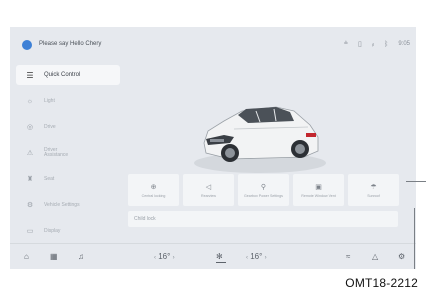 The image size is (426, 292). I want to click on sidebar-item-light: ☼ Light, so click(68, 101).